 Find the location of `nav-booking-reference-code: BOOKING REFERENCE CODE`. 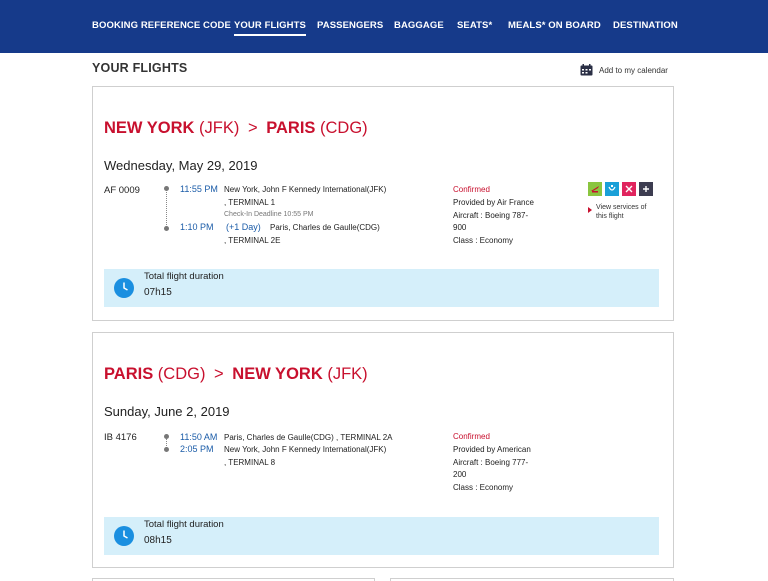

nav-booking-reference-code: BOOKING REFERENCE CODE is located at coordinates (161, 25).